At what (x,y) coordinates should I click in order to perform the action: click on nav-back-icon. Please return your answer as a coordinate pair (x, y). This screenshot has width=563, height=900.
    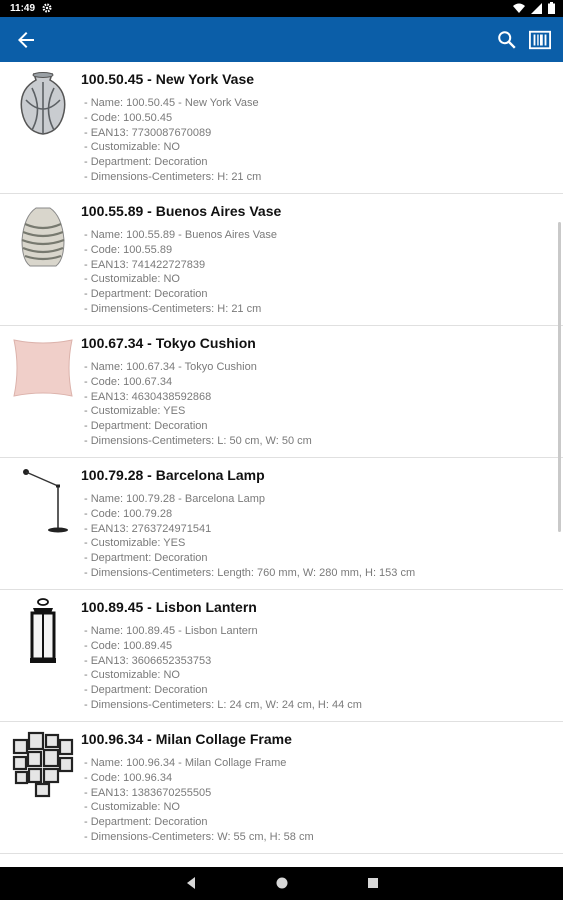
    Looking at the image, I should click on (191, 883).